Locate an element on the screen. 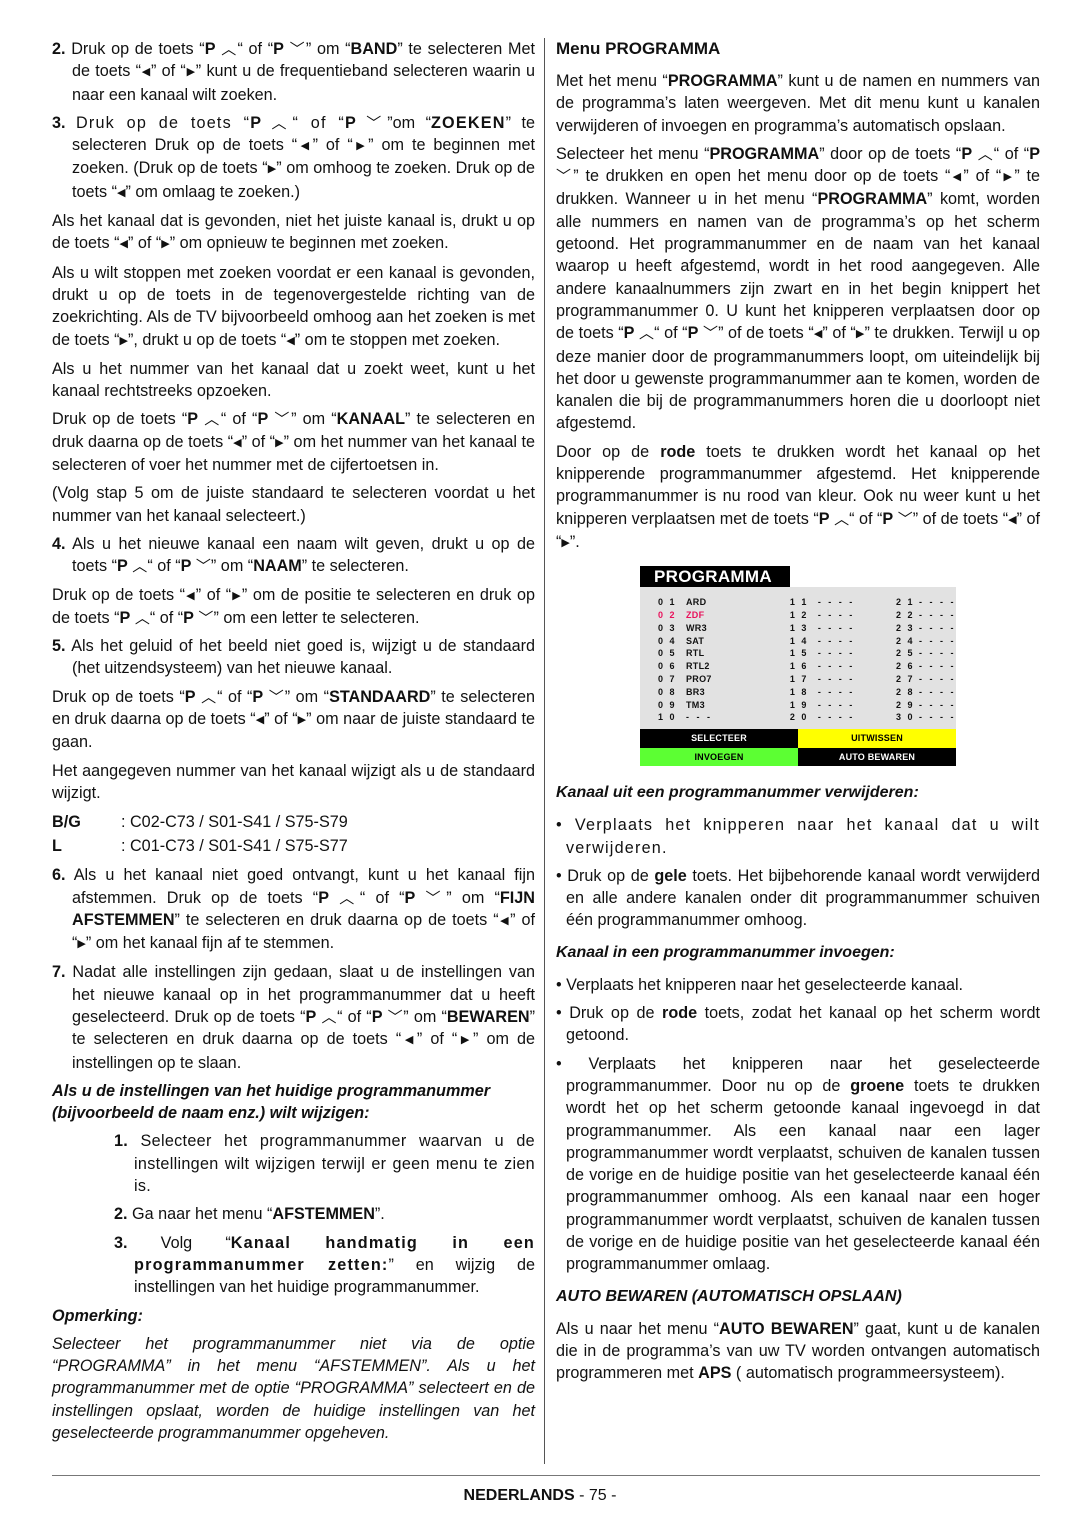 Image resolution: width=1080 pixels, height=1528 pixels. channel-row: 1 8 - - - - is located at coordinates (843, 692).